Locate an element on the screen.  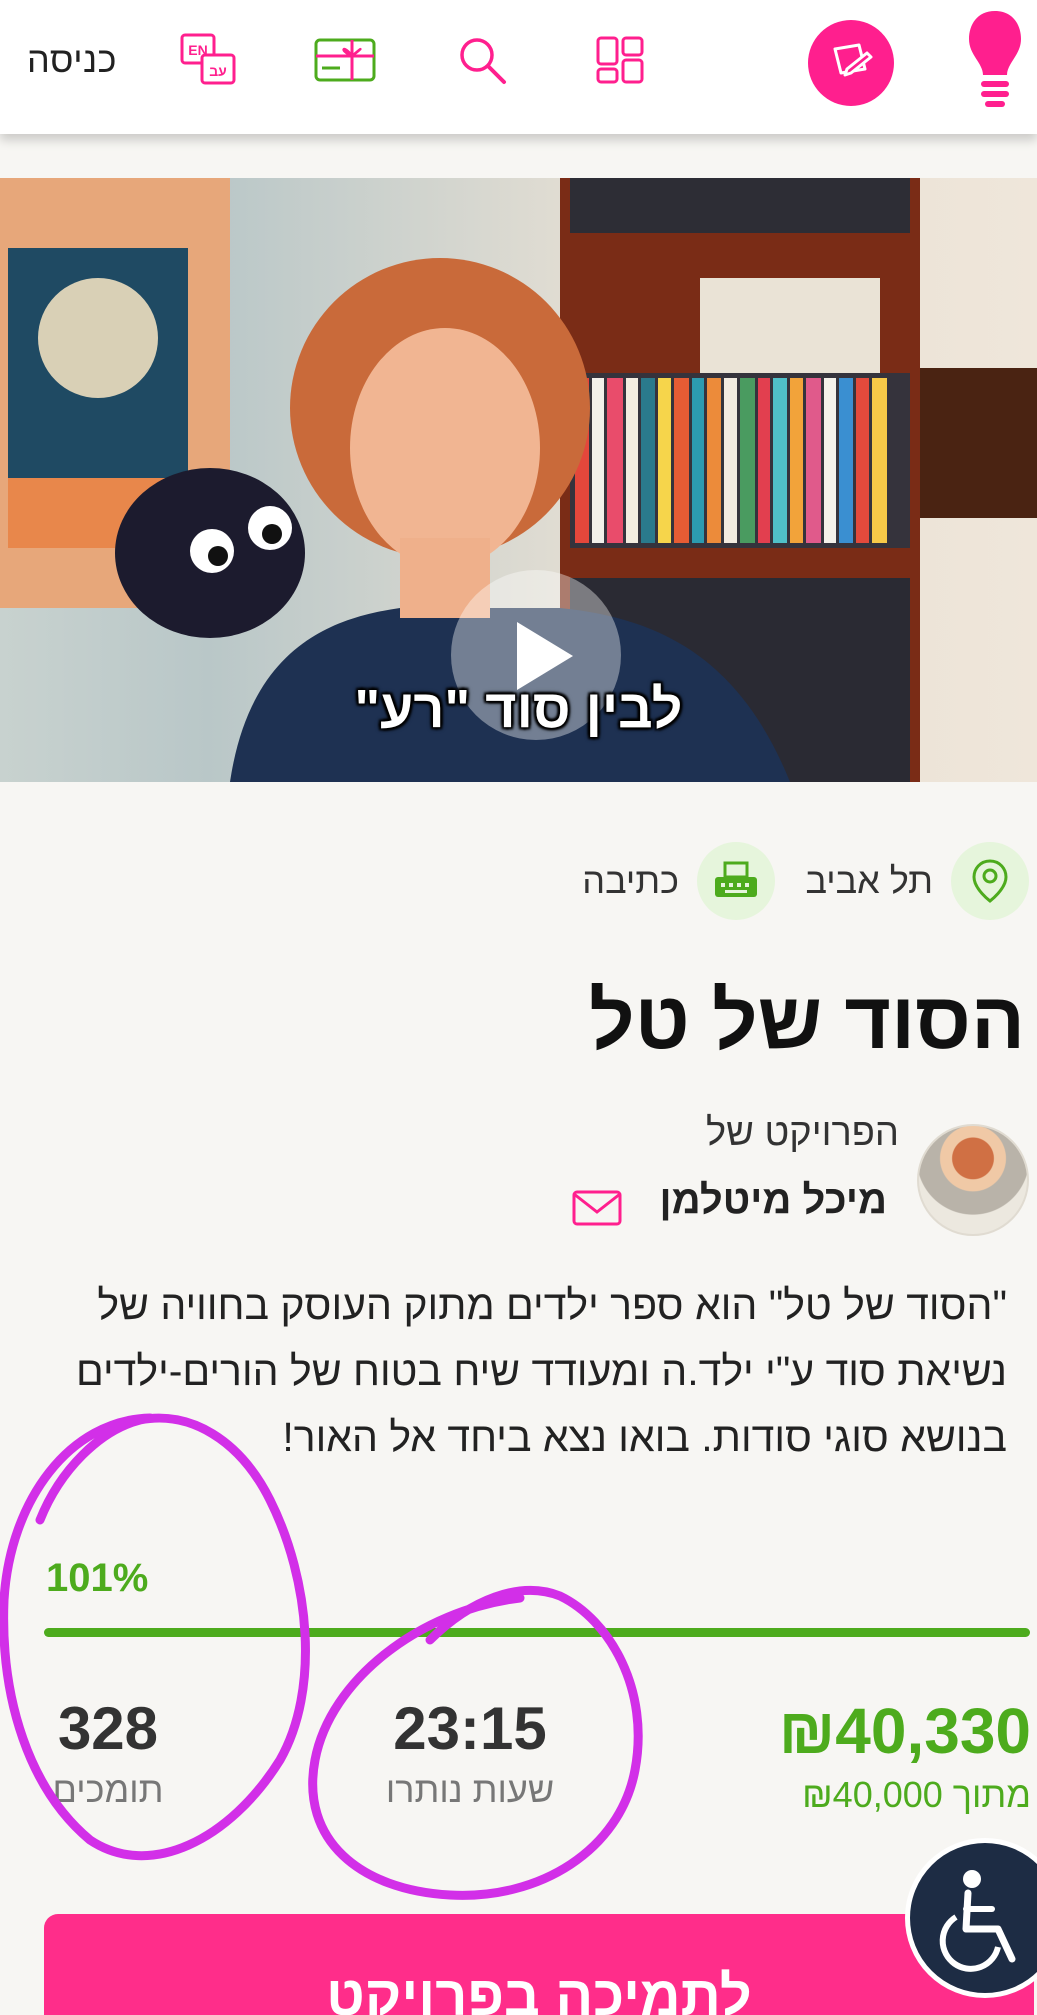
funding-progress-bar is located at coordinates (537, 1632).